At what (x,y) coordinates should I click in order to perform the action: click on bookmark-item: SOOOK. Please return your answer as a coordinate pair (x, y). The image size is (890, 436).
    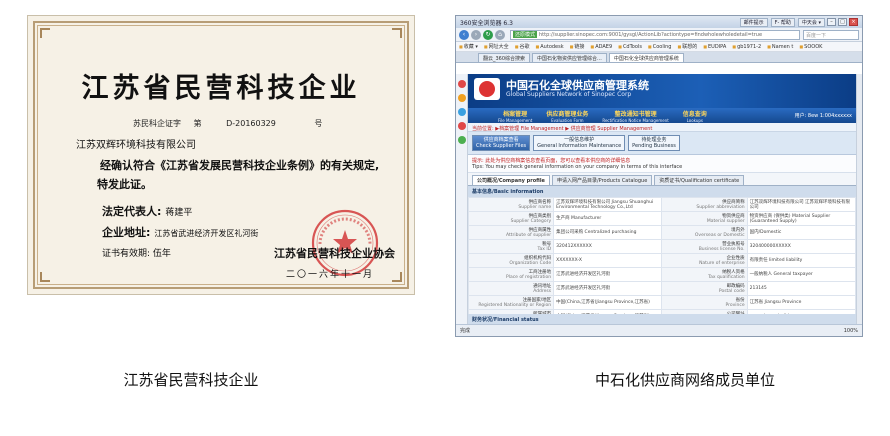
    Looking at the image, I should click on (810, 47).